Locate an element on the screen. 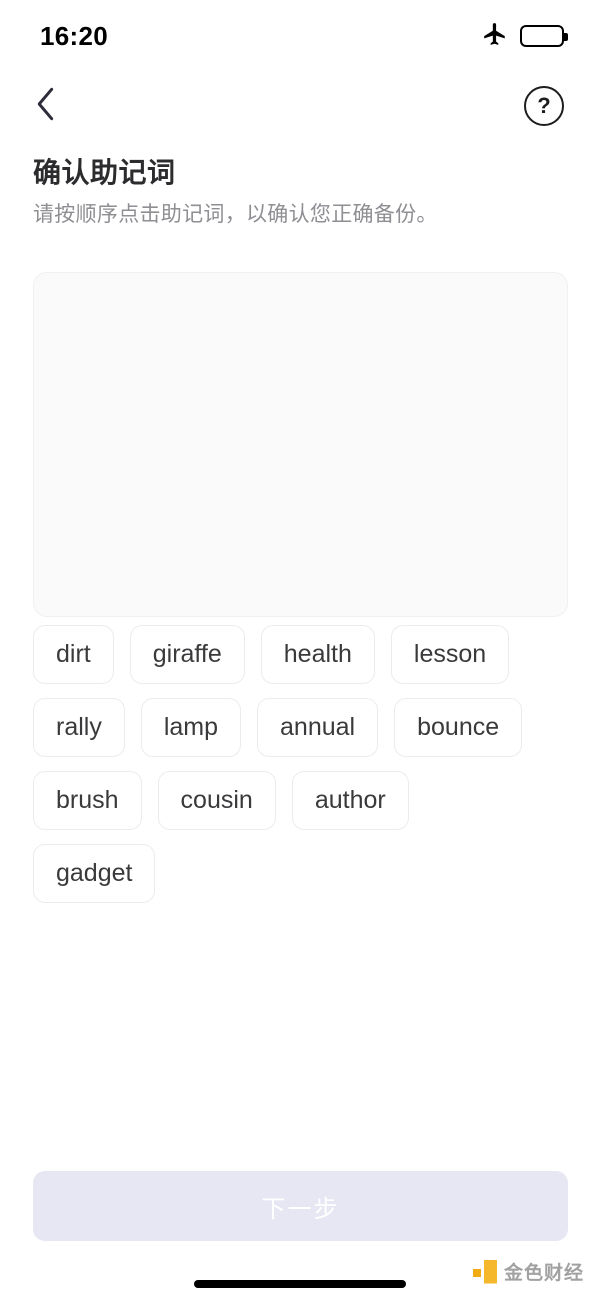 Image resolution: width=600 pixels, height=1299 pixels. word-row: dirt giraffe health lesson is located at coordinates (303, 654).